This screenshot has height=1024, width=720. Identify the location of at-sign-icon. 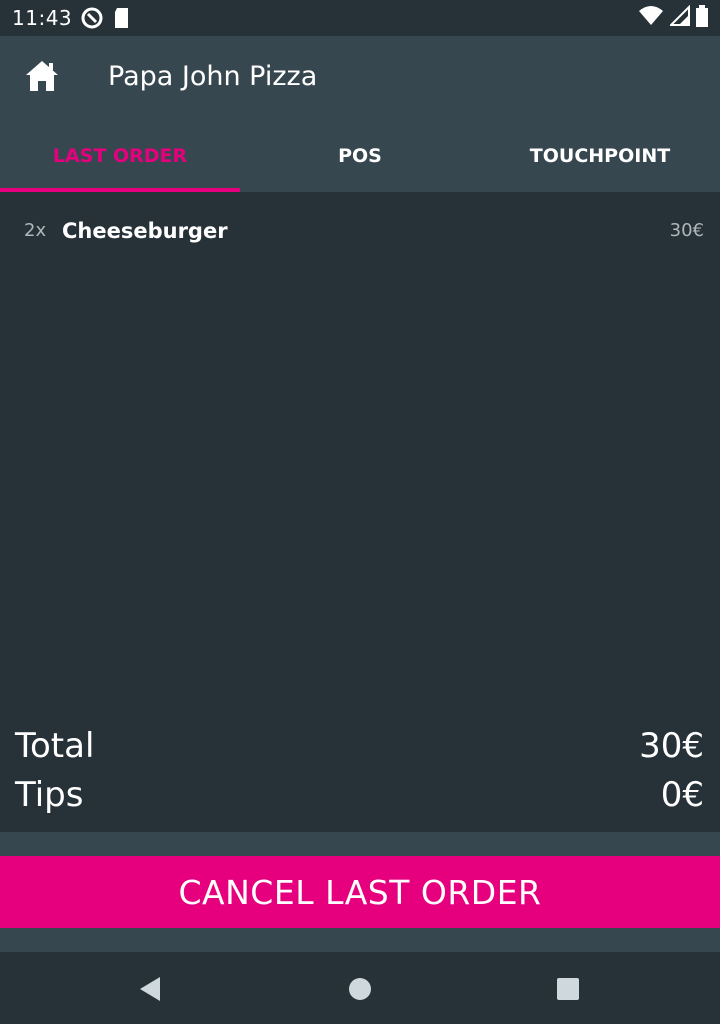
(92, 18).